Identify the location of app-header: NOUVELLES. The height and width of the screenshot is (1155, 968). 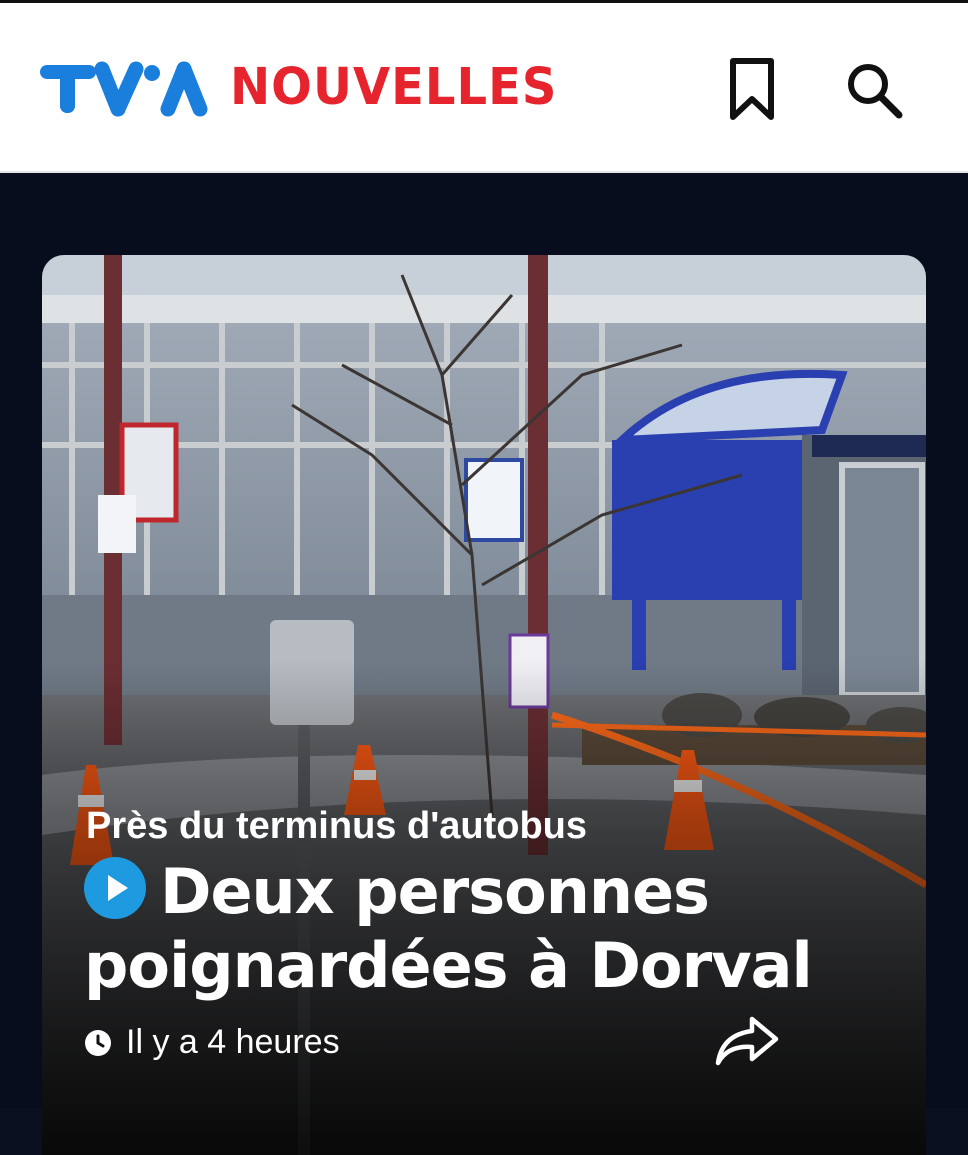
(484, 88).